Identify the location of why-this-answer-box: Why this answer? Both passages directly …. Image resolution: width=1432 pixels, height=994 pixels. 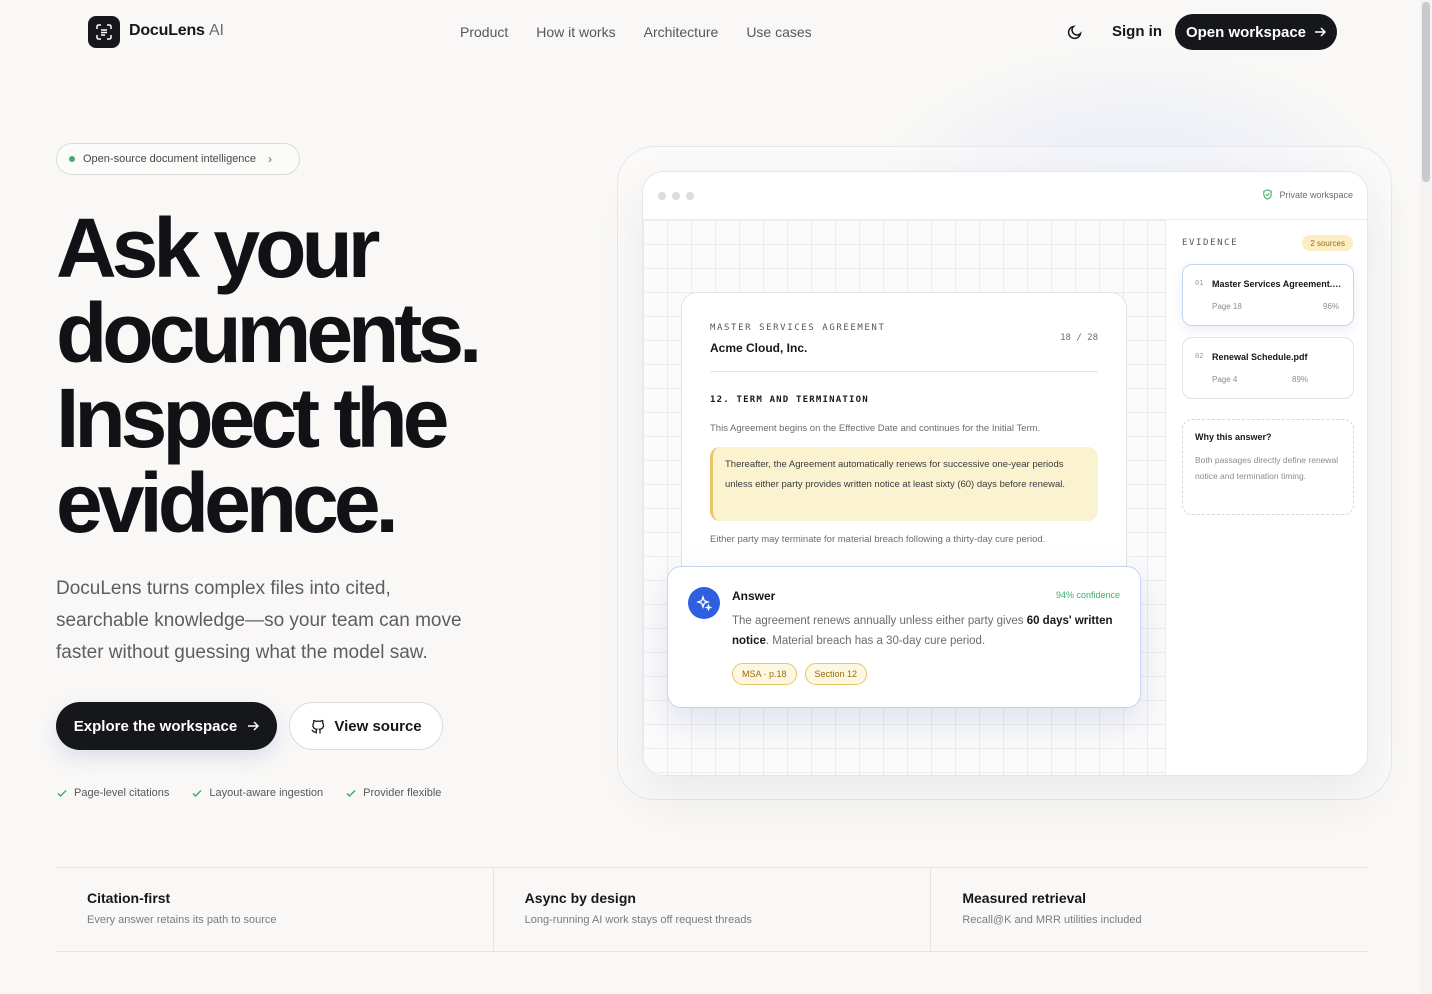
(1268, 467).